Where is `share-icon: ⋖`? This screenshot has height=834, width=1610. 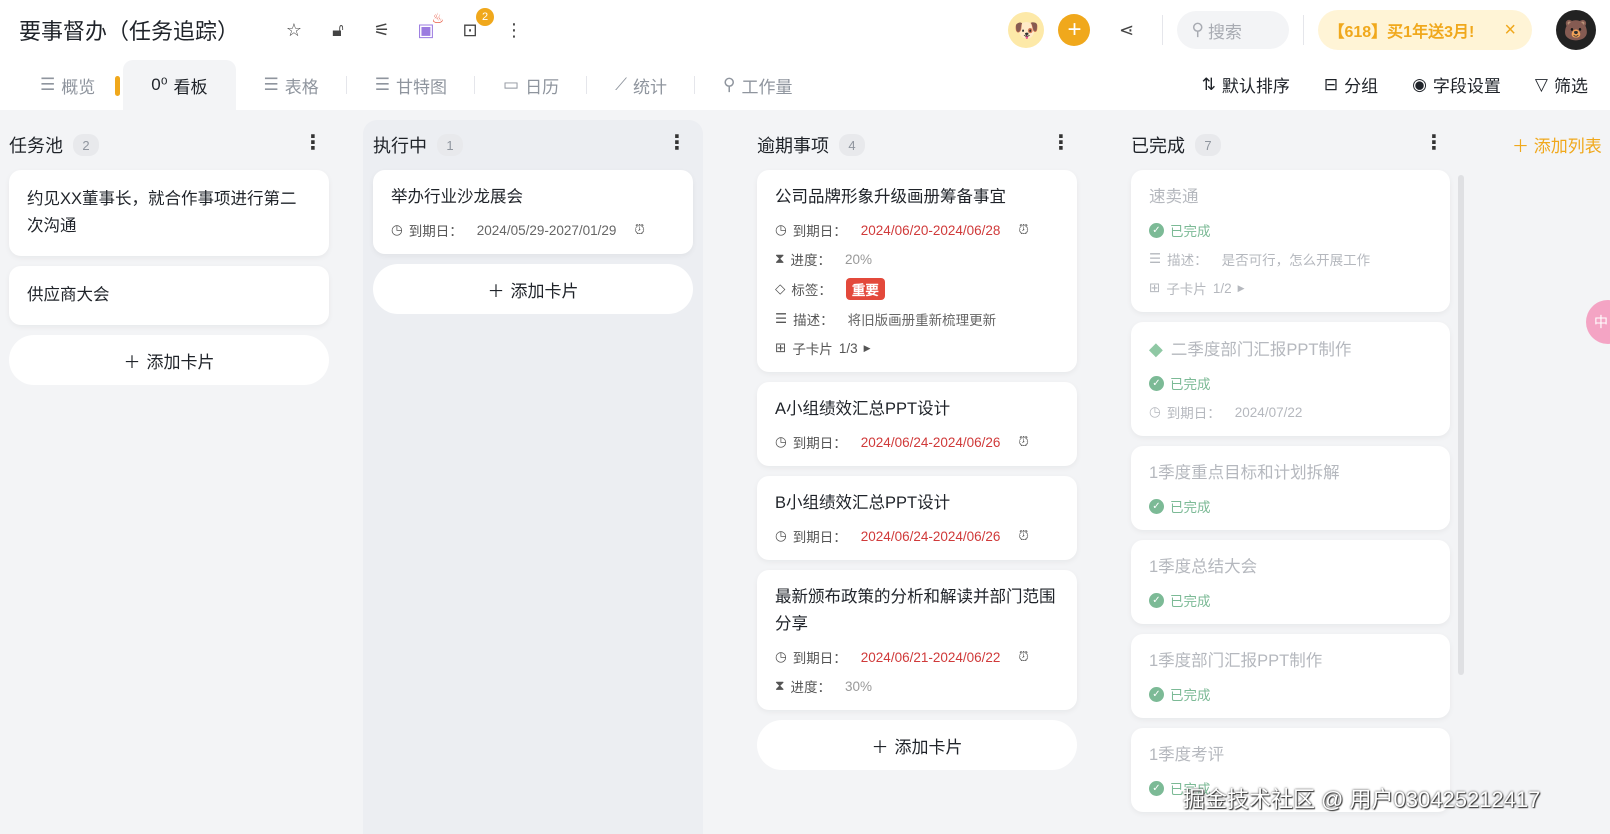
share-icon: ⋖ is located at coordinates (1126, 30).